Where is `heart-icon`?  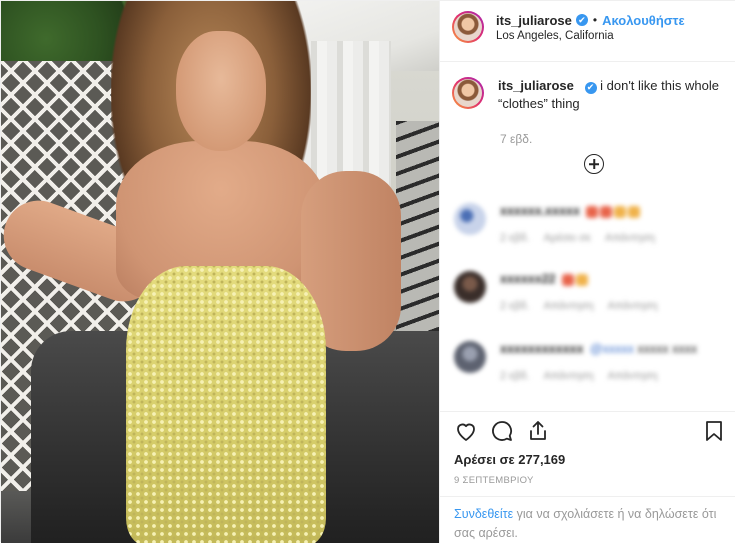
heart-icon is located at coordinates (466, 431).